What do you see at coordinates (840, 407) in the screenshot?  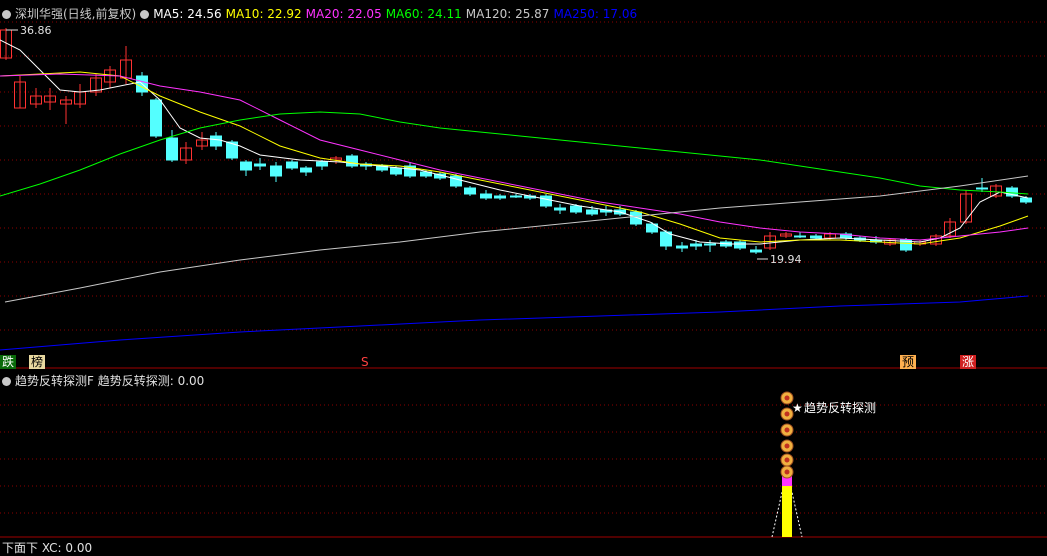 I see `indicator-marker-text: 趋势反转探测` at bounding box center [840, 407].